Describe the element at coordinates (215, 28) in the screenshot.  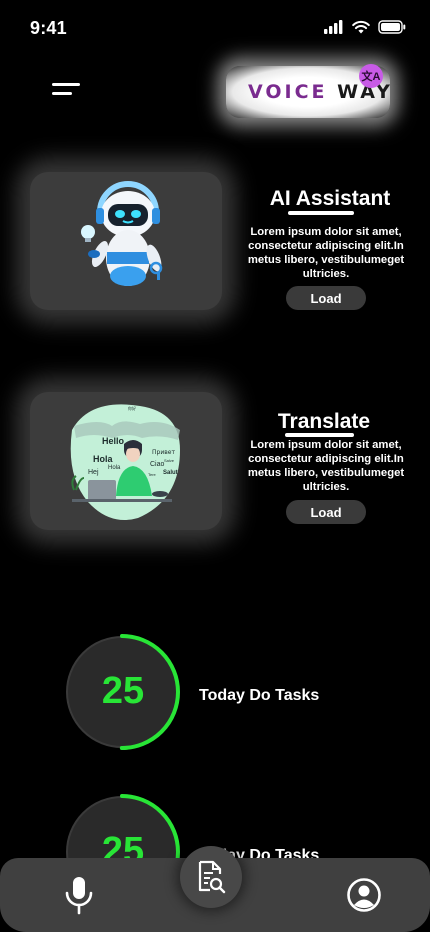
I see `status-bar: 9:41` at that location.